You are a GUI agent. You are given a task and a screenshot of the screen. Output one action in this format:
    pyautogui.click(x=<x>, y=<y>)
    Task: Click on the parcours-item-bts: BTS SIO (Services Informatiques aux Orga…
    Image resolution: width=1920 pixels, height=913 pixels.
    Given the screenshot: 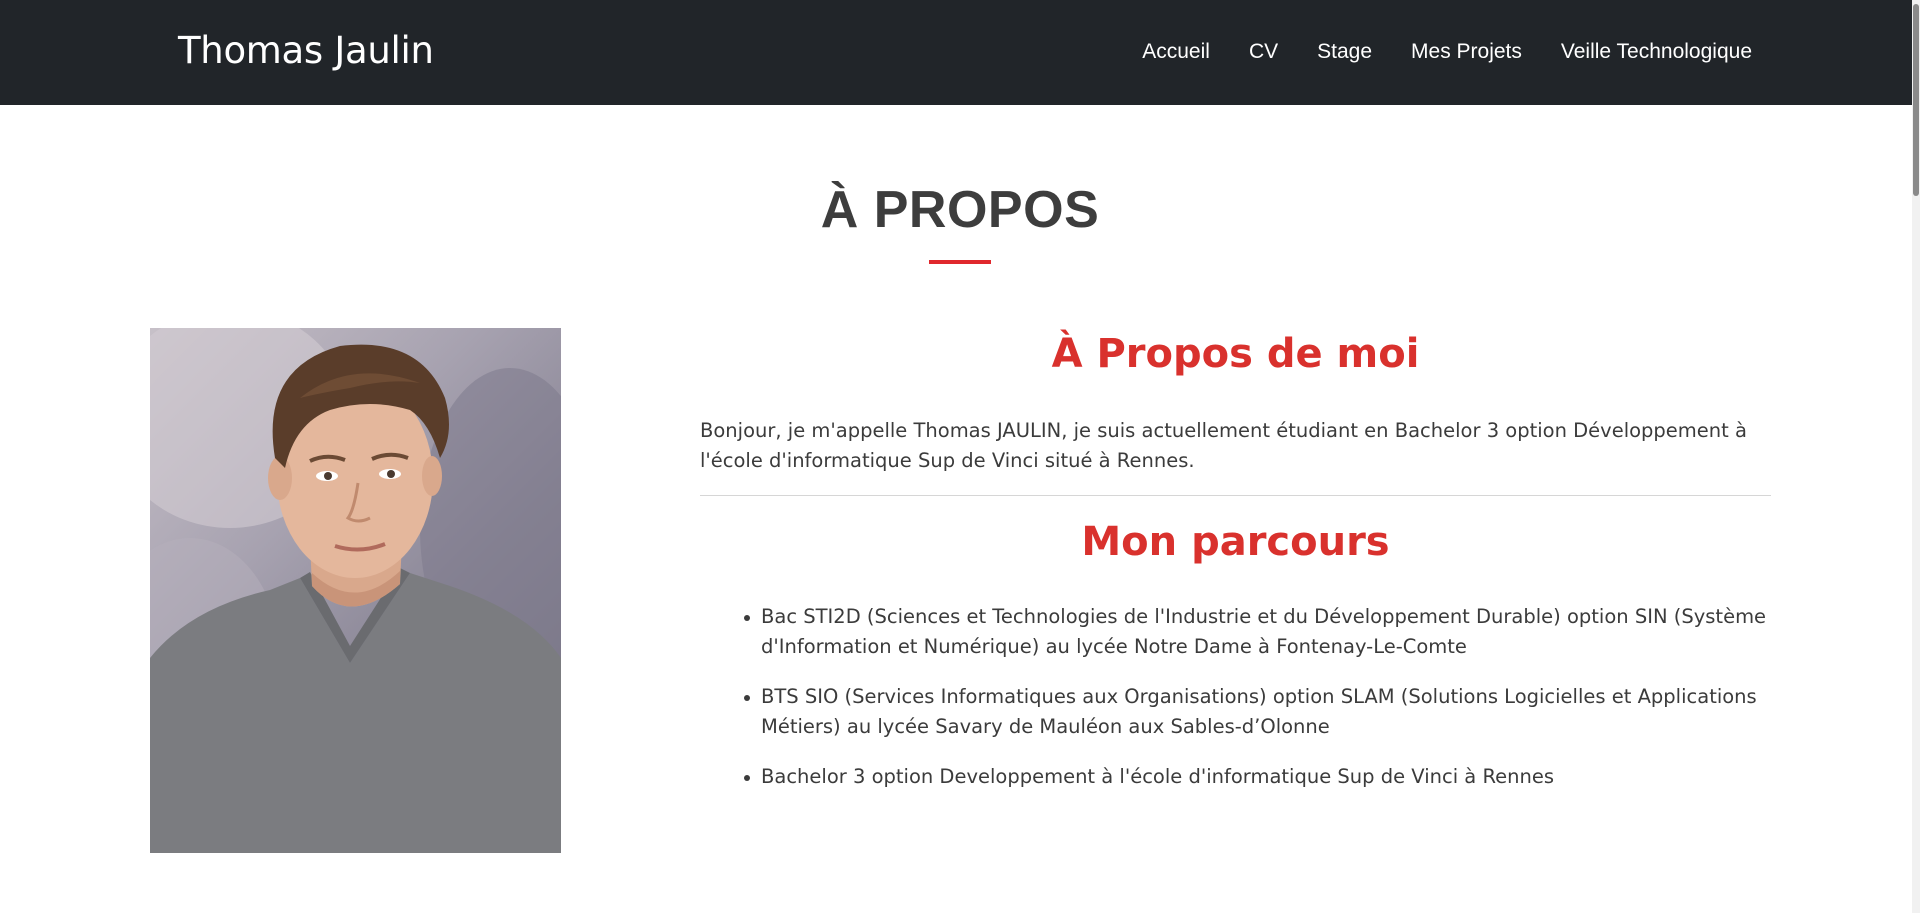 What is the action you would take?
    pyautogui.click(x=1257, y=712)
    